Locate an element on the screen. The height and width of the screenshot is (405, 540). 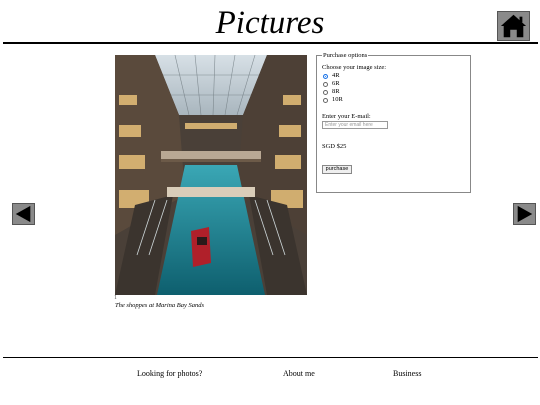
radio-6r is located at coordinates (325, 84).